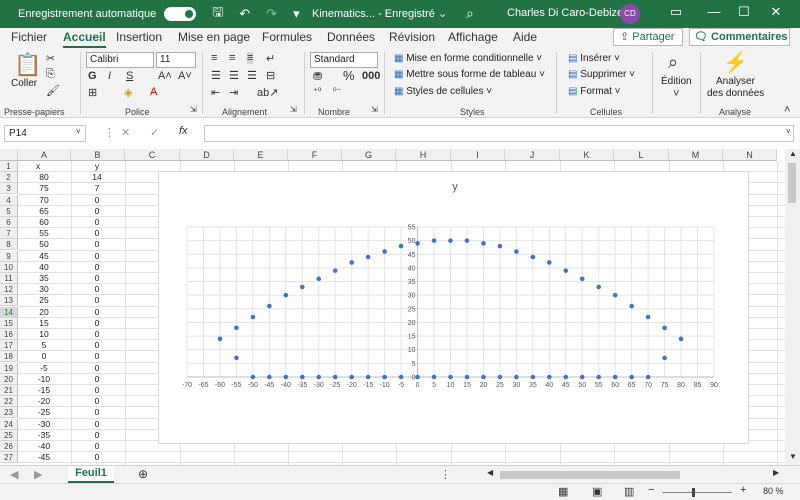 This screenshot has width=800, height=500. What do you see at coordinates (234, 75) in the screenshot?
I see `align-center-icon: ☰` at bounding box center [234, 75].